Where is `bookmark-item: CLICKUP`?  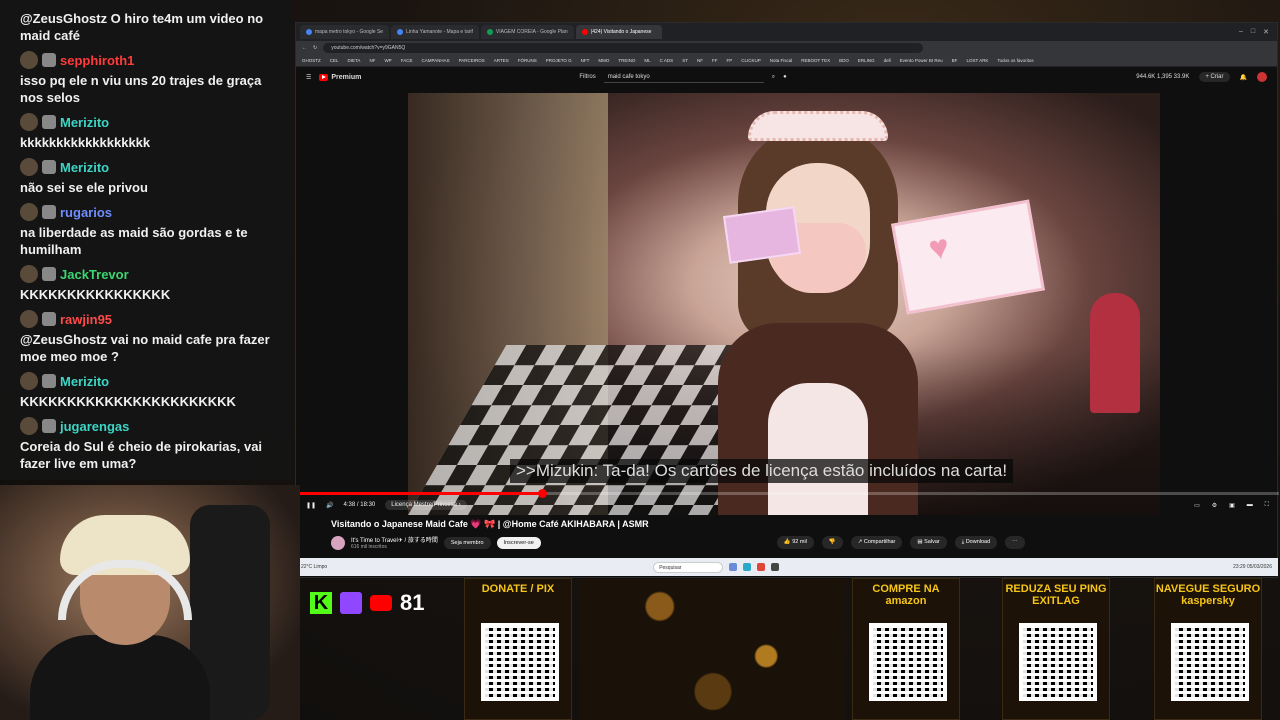
bookmark-item: CLICKUP is located at coordinates (751, 60).